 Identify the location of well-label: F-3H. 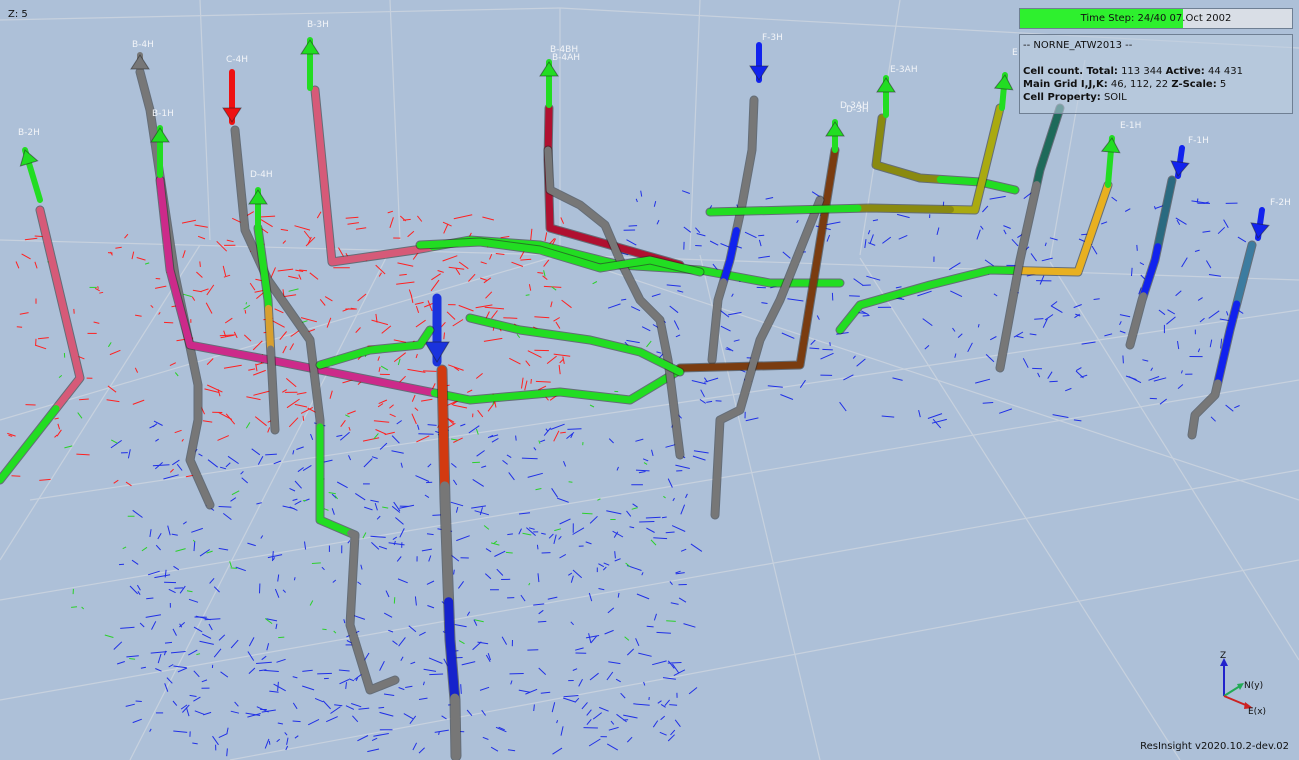
(772, 38).